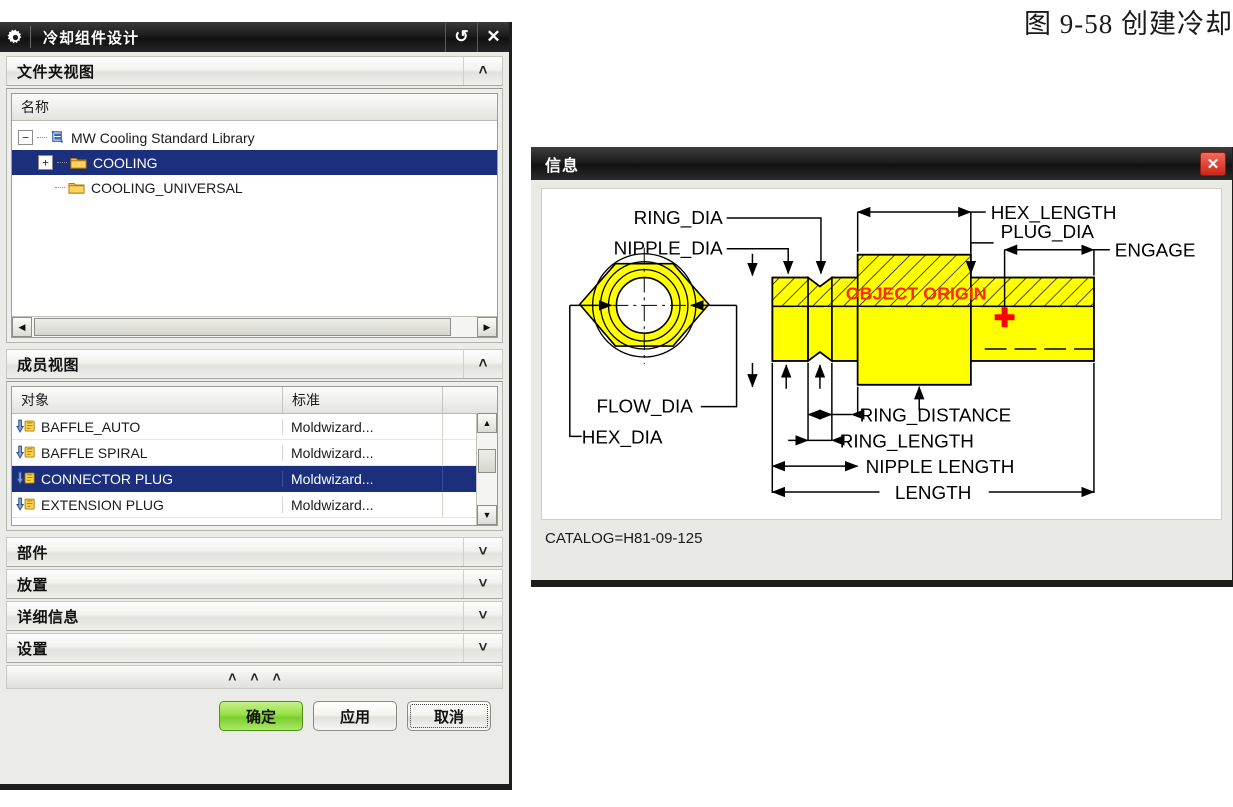  I want to click on member-object-label: CONNECTOR PLUG, so click(107, 478).